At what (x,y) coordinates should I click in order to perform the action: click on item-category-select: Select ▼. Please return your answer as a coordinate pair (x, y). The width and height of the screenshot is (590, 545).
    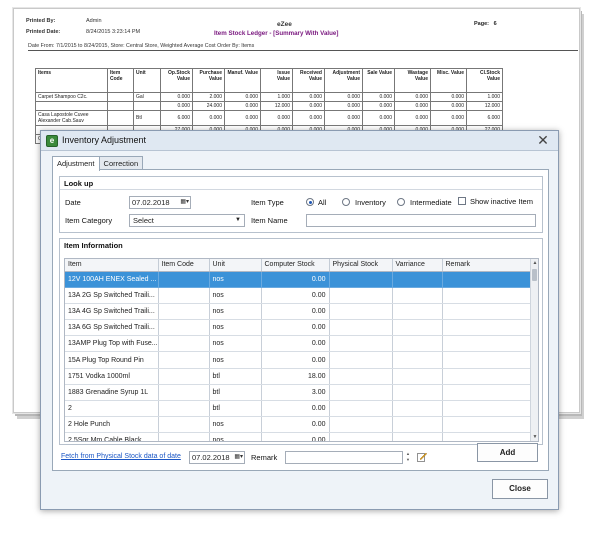
    Looking at the image, I should click on (187, 220).